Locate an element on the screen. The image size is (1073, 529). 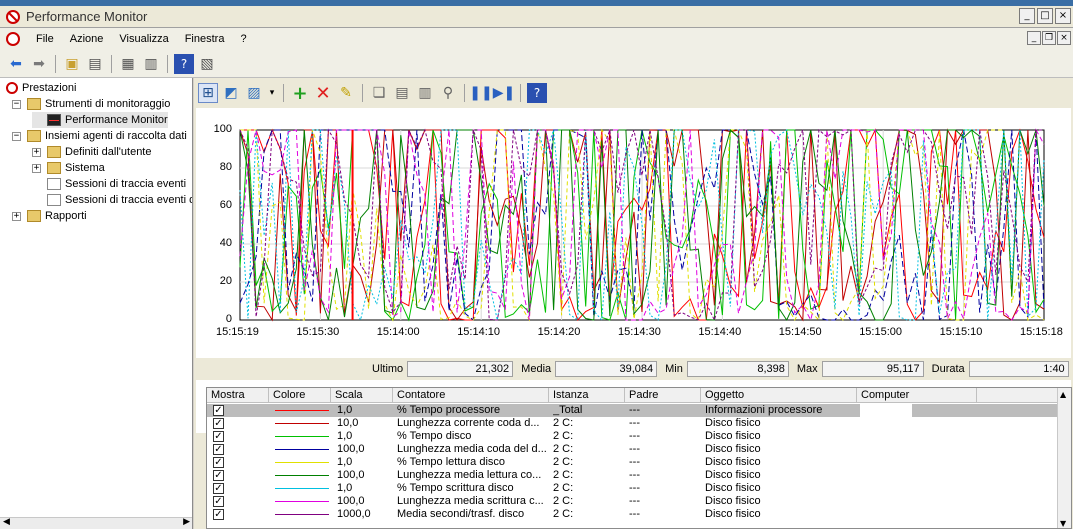
document-system-menu-icon is located at coordinates (13, 39).